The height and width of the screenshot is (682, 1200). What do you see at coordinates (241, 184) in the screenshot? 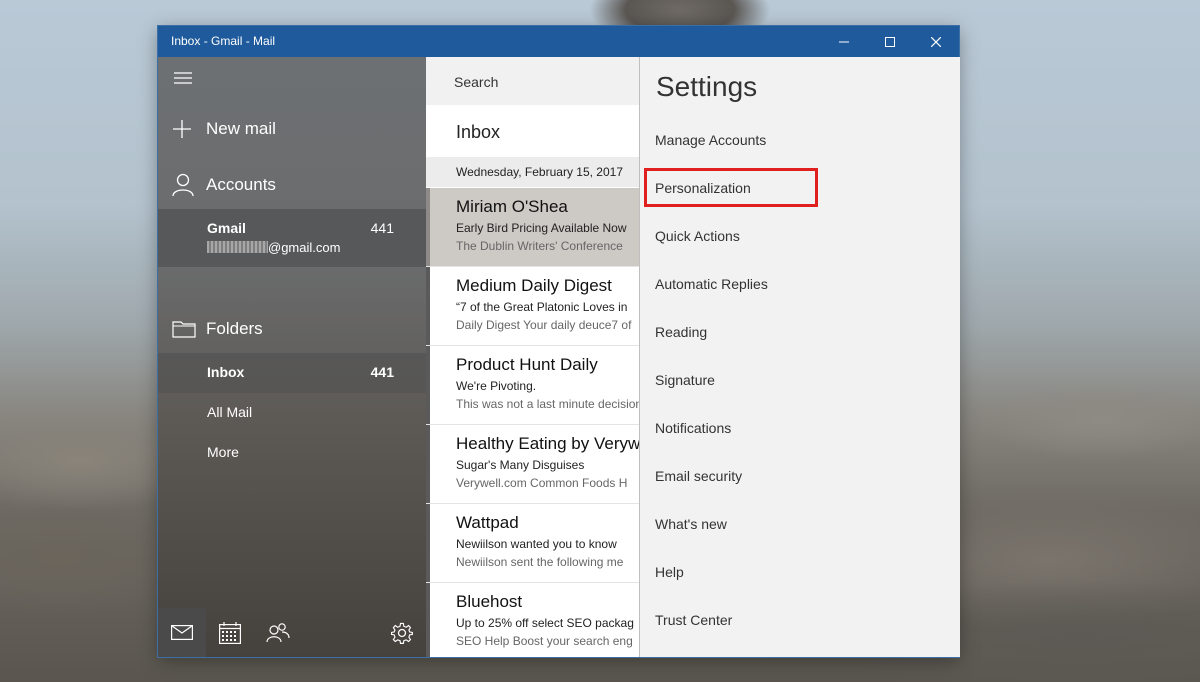
I see `accounts-label: Accounts` at bounding box center [241, 184].